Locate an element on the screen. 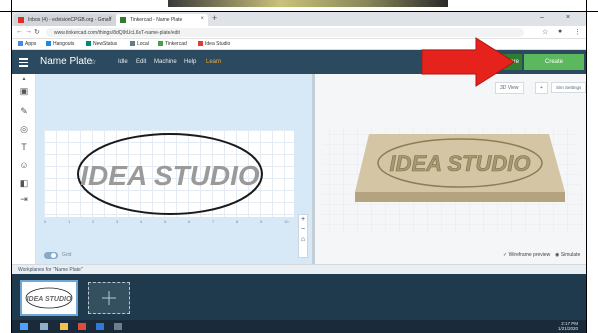  clock: 2:17 PM 1/21/2020 is located at coordinates (568, 326).